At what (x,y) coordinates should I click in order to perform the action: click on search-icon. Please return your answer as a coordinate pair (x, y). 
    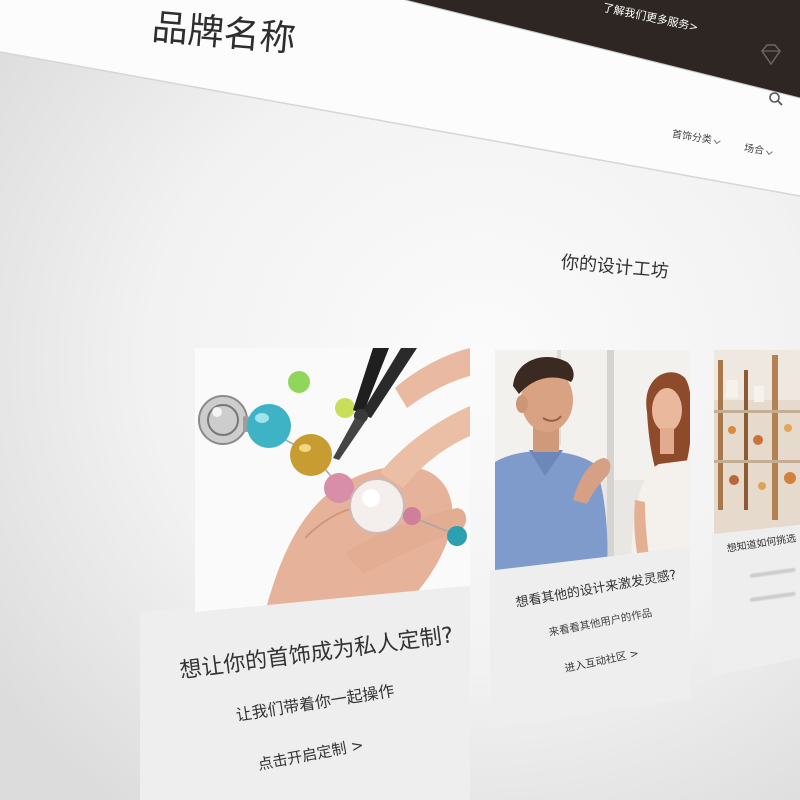
    Looking at the image, I should click on (776, 99).